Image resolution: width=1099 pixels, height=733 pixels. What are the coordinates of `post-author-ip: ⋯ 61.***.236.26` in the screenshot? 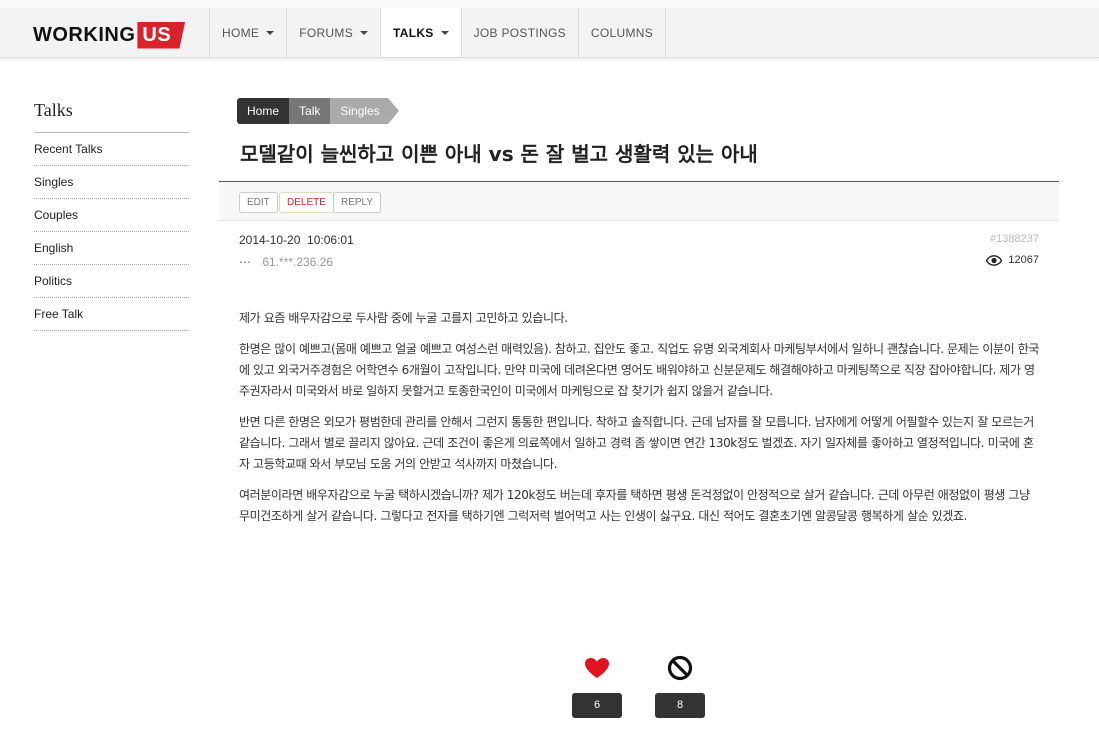 It's located at (286, 262).